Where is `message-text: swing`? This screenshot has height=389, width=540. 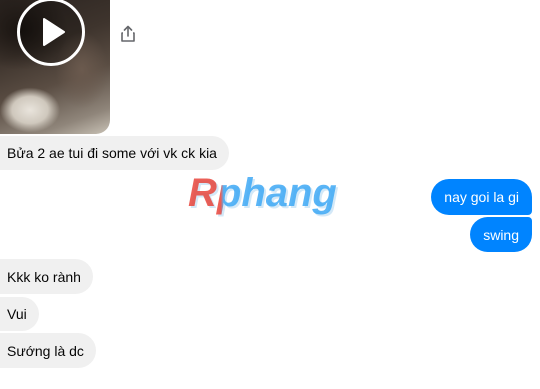 message-text: swing is located at coordinates (501, 235).